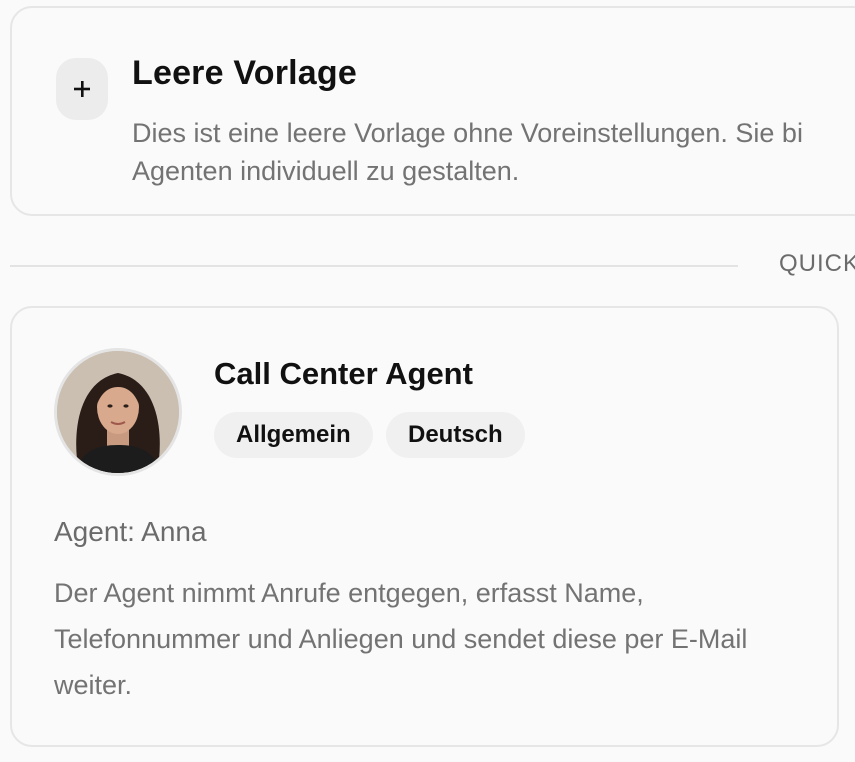 The height and width of the screenshot is (762, 855). What do you see at coordinates (130, 531) in the screenshot?
I see `agent-name: Agent: Anna` at bounding box center [130, 531].